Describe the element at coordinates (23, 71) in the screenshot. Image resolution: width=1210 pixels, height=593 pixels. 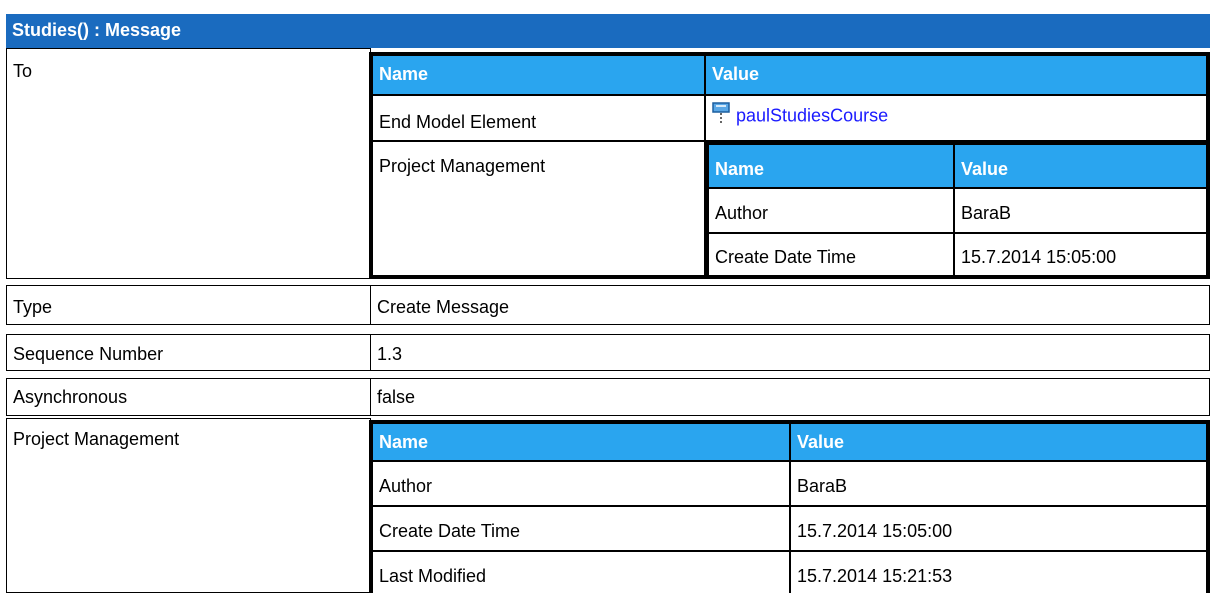
I see `to-label-text: To` at that location.